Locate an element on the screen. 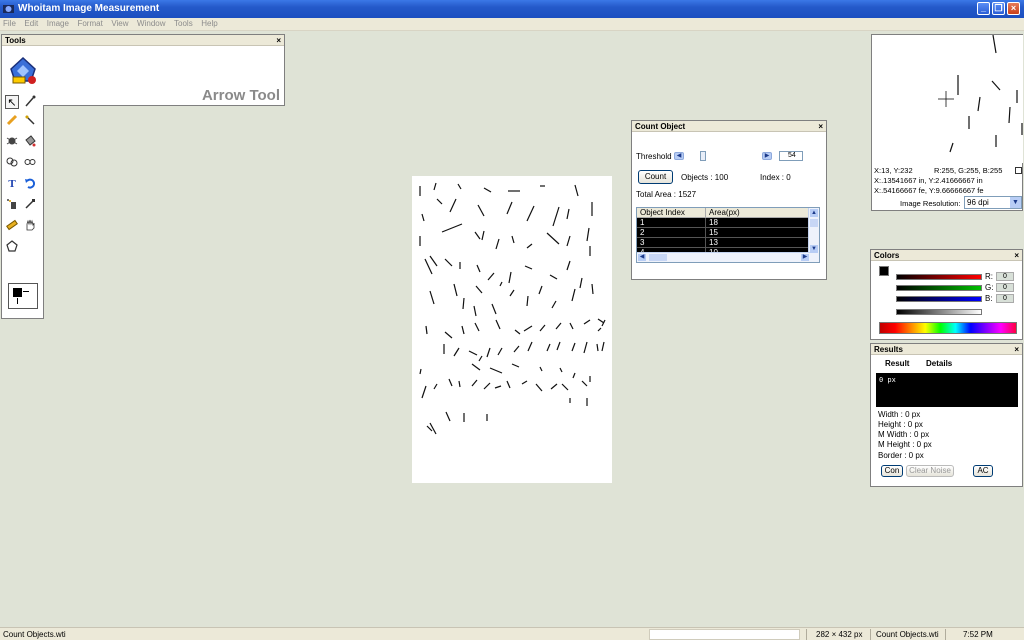 The width and height of the screenshot is (1024, 640). bucket-icon is located at coordinates (30, 142).